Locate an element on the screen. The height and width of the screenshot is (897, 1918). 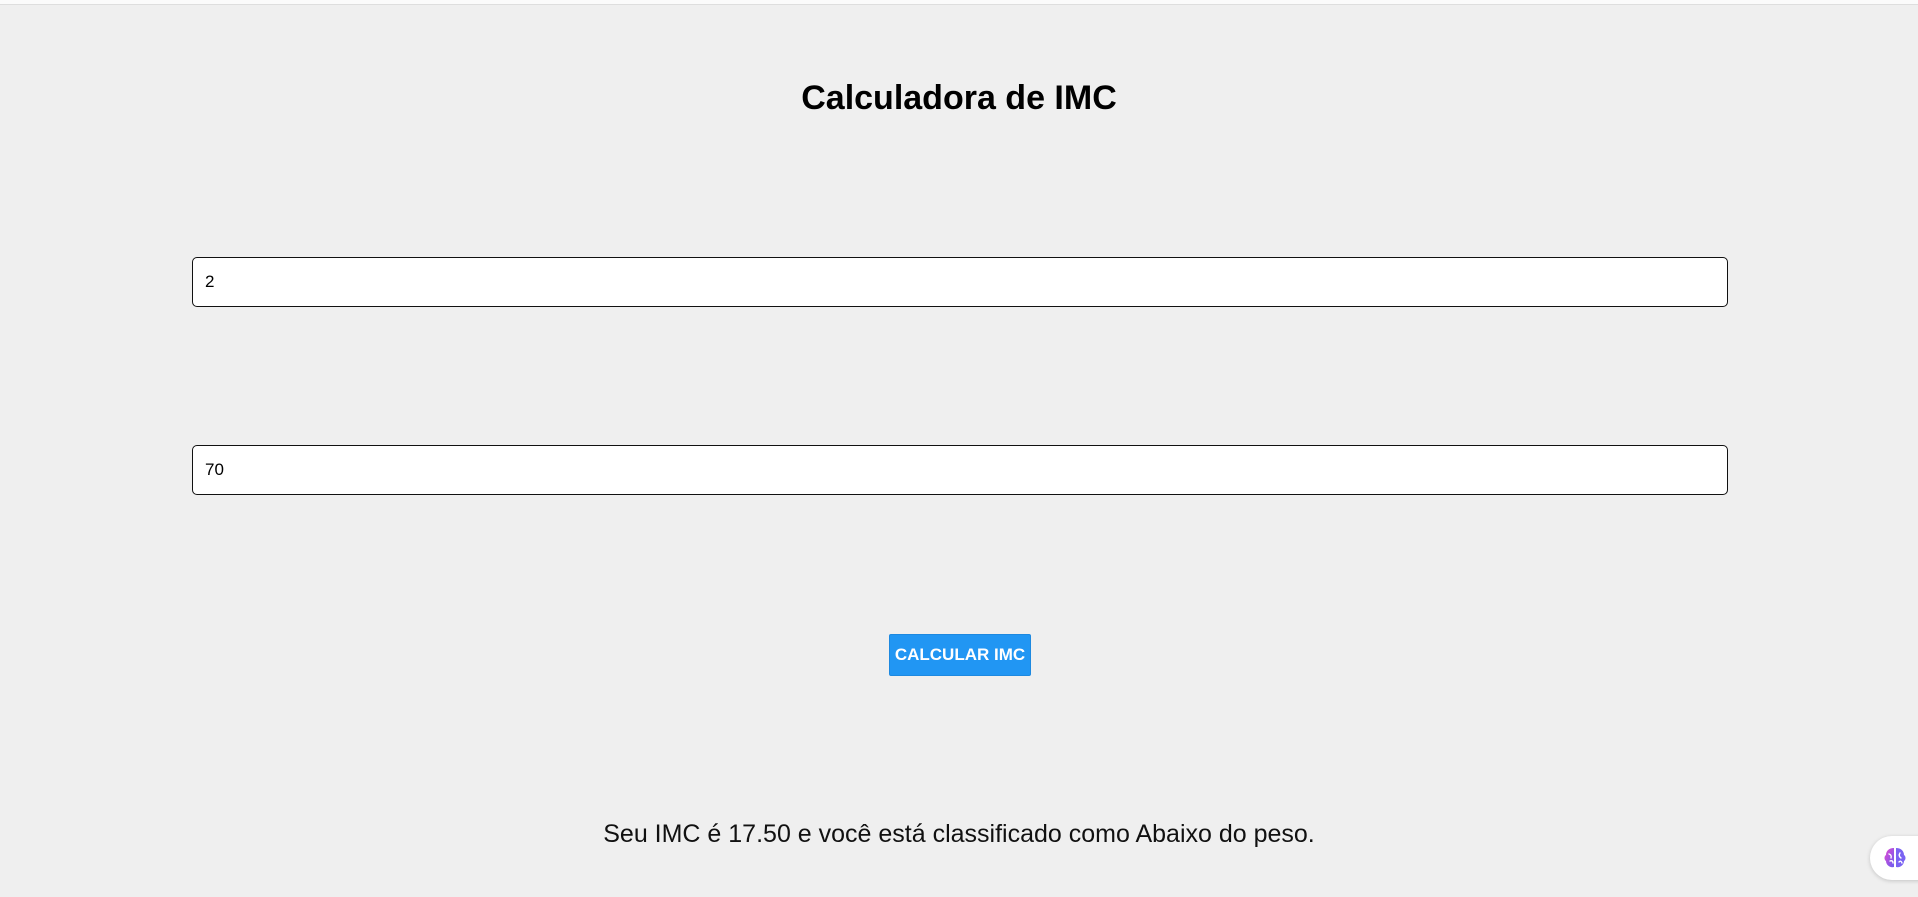
weight-input is located at coordinates (960, 470).